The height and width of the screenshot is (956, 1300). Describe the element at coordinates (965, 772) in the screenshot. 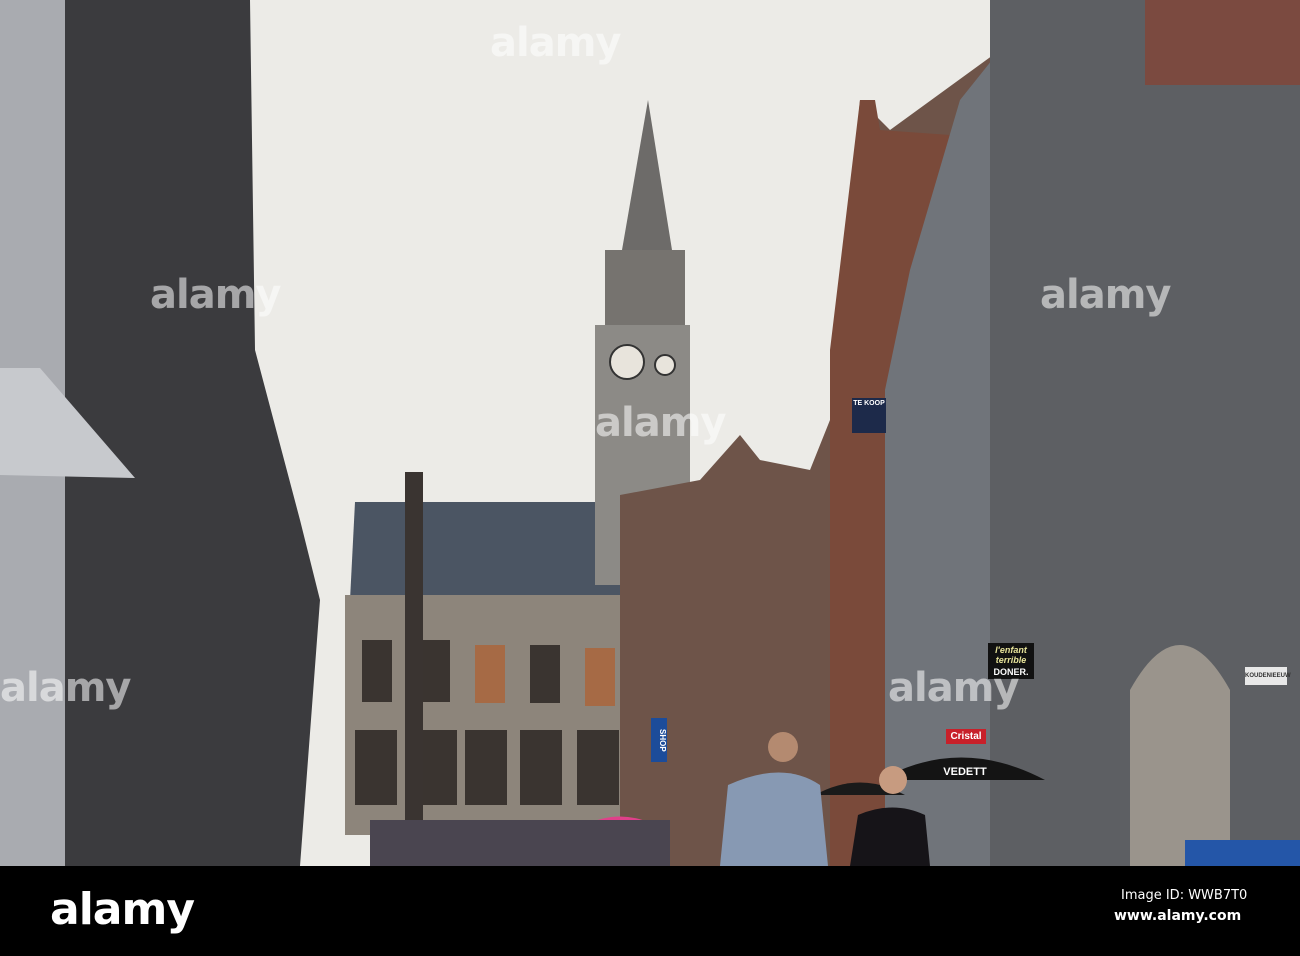

I see `vedett-sign: VEDETT` at that location.